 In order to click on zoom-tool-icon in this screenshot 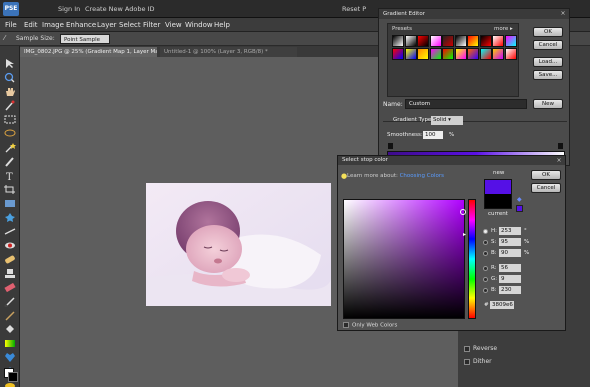, I will do `click(10, 77)`.